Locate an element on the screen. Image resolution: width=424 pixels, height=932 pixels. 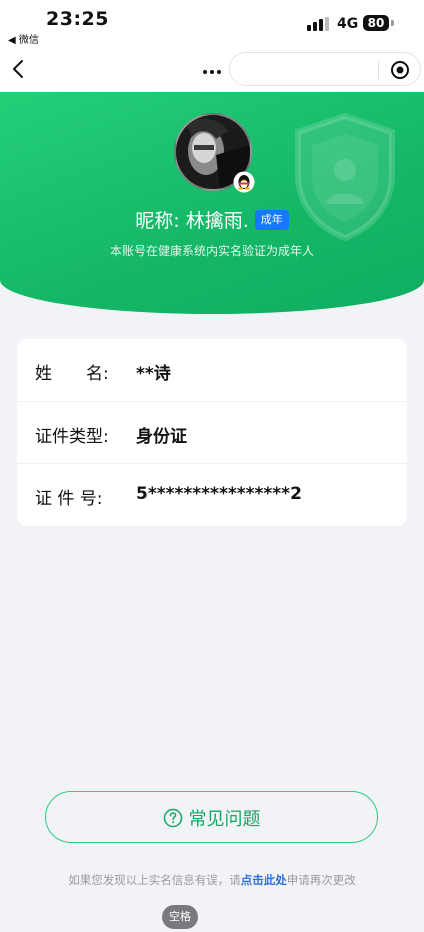
space-key-hint: 空格 is located at coordinates (180, 917).